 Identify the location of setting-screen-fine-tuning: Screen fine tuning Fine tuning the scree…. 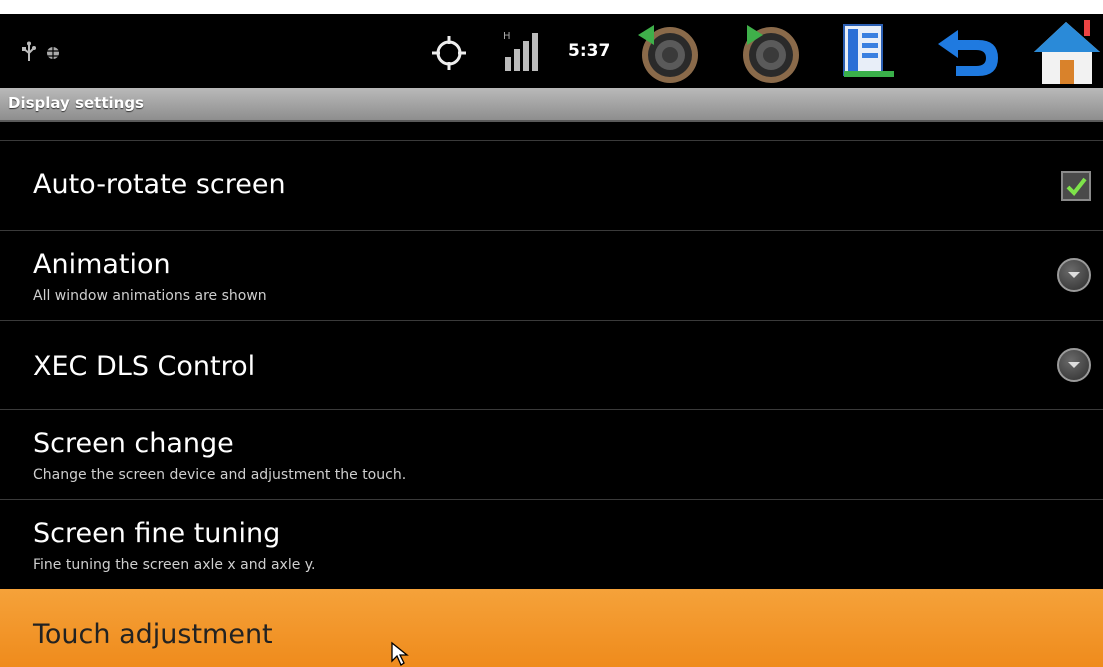
(551, 544).